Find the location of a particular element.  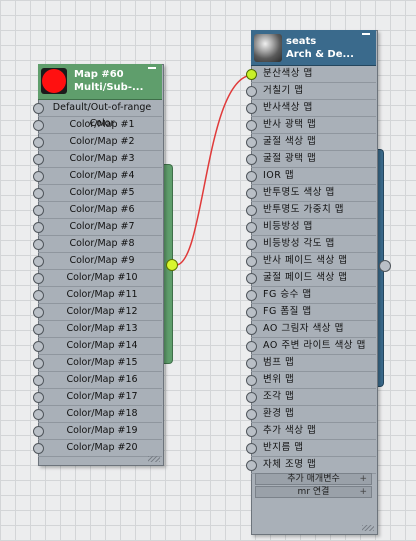

node-title: seats is located at coordinates (301, 41).